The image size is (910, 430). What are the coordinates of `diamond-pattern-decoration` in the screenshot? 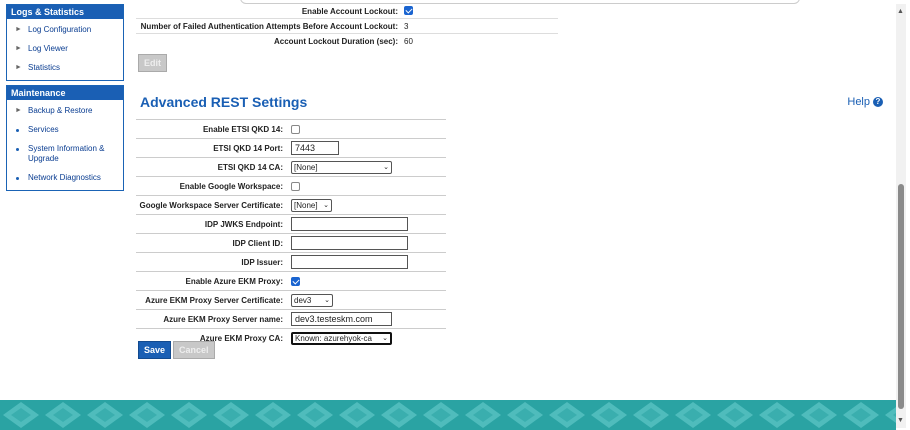 It's located at (448, 415).